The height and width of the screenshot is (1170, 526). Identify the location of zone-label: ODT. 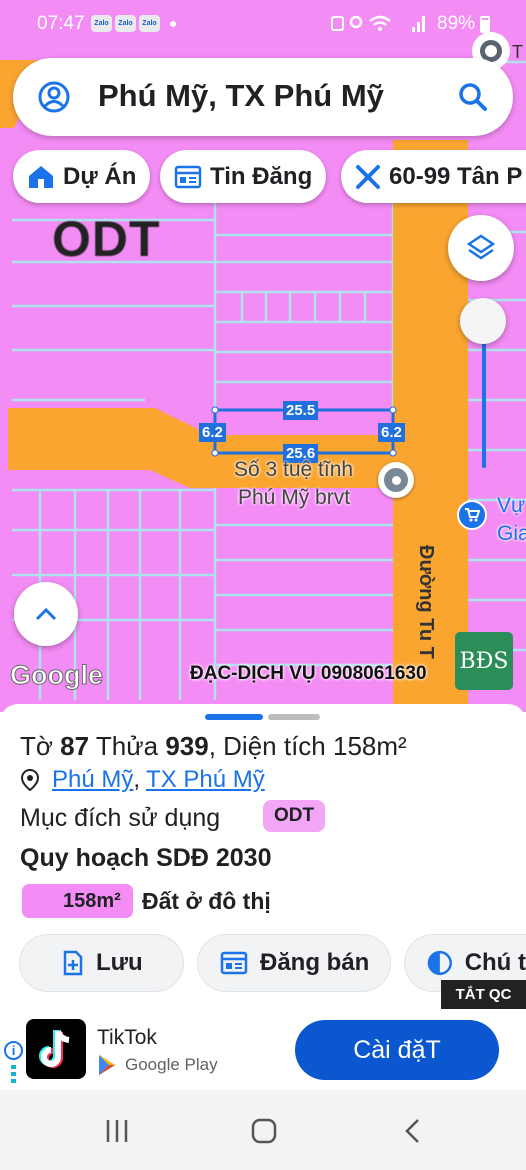
(106, 239).